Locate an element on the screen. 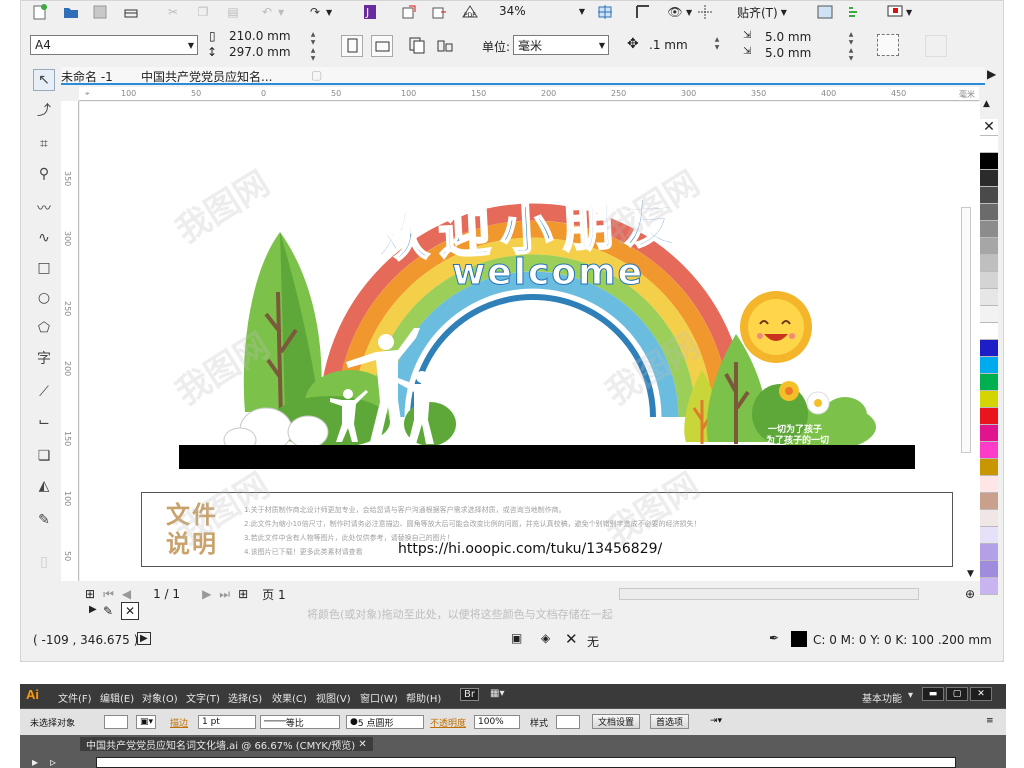  ai-direct-selection-icon: ▹ is located at coordinates (53, 761).